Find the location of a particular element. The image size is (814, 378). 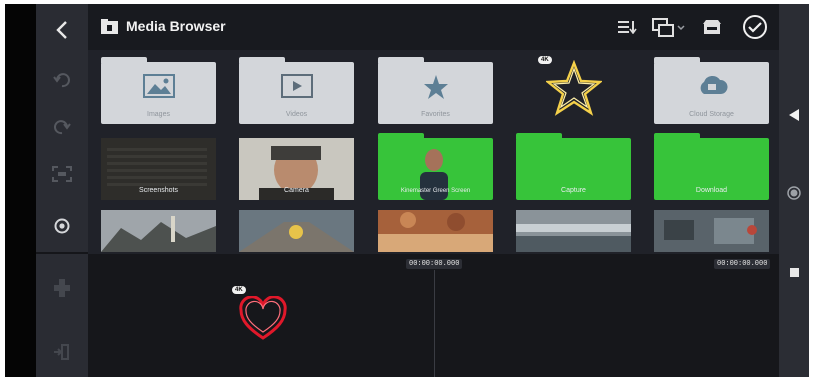

folder-capture: Capture is located at coordinates (573, 166).